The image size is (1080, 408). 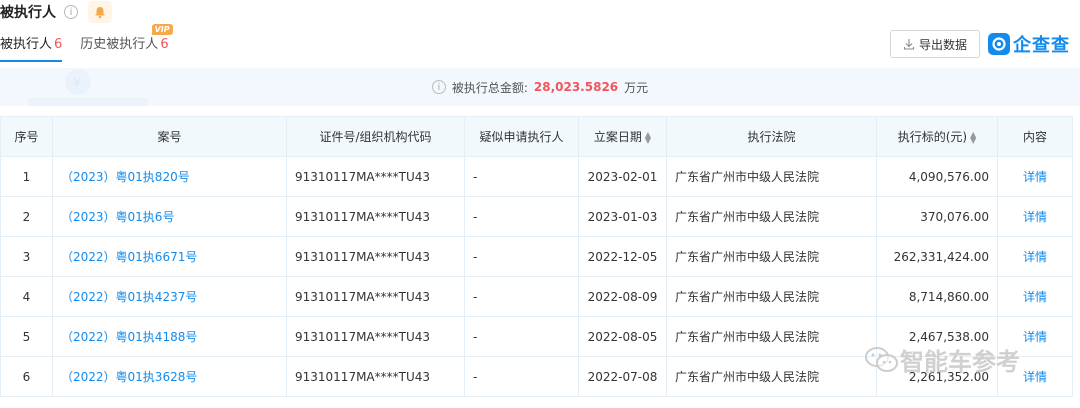 What do you see at coordinates (771, 136) in the screenshot?
I see `col-header-court: 执行法院` at bounding box center [771, 136].